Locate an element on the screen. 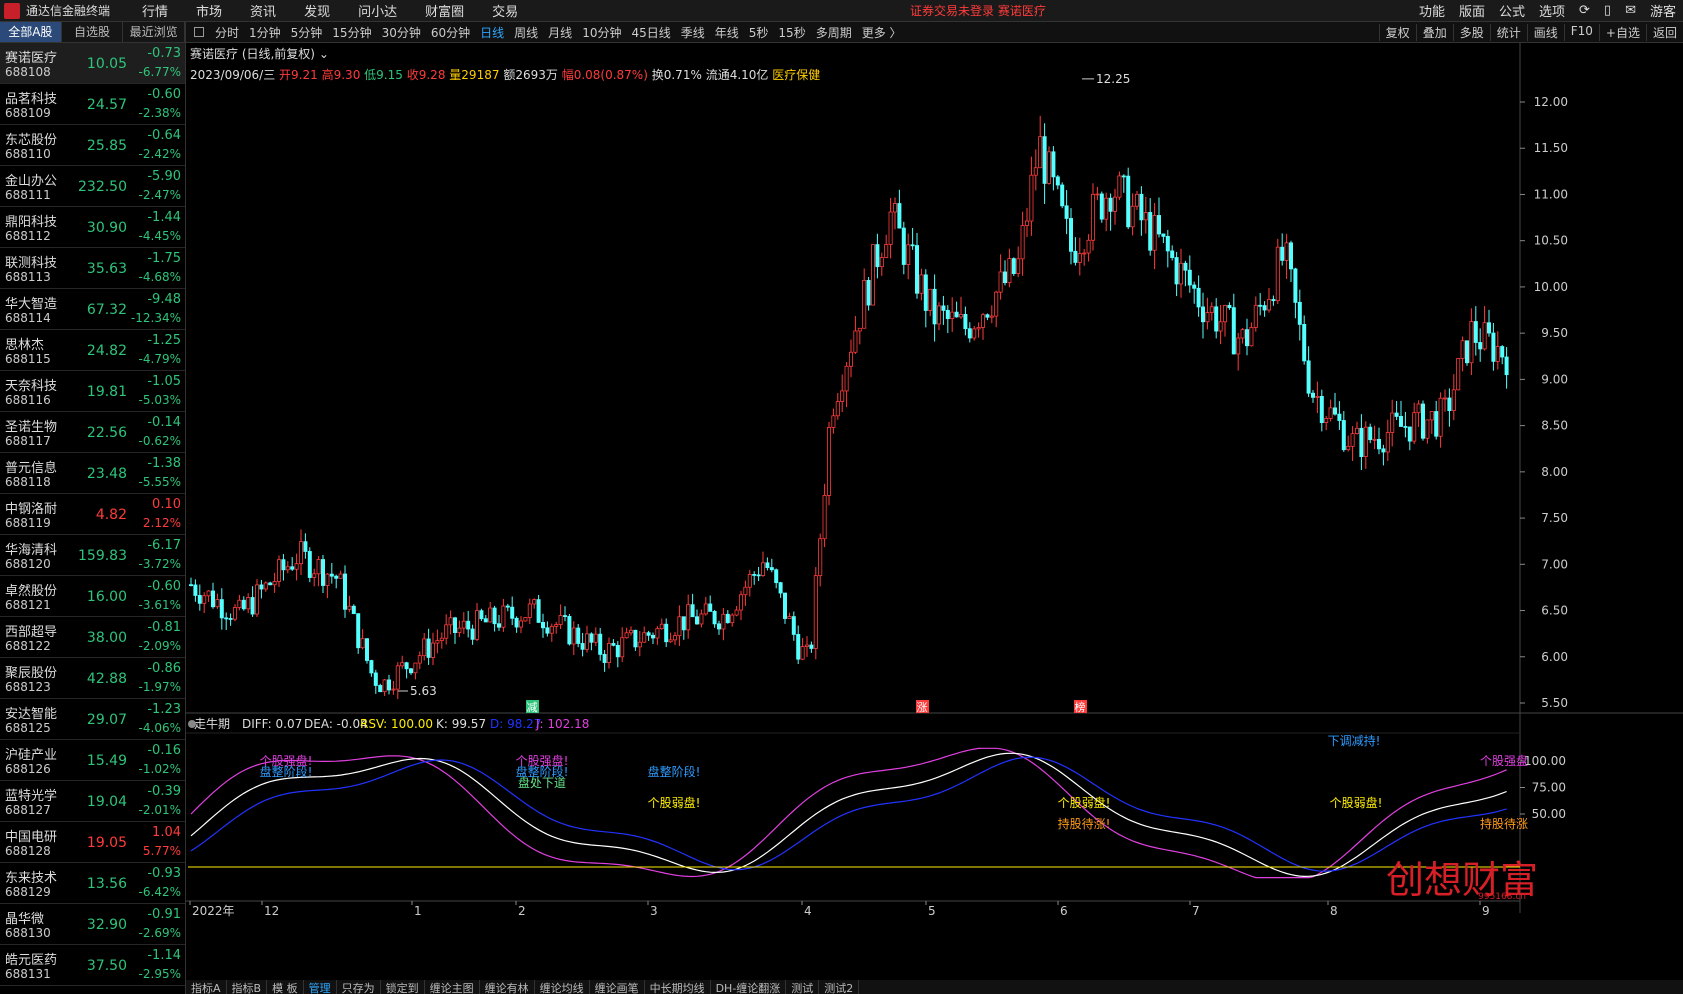  menu-news: 资讯 is located at coordinates (263, 10).